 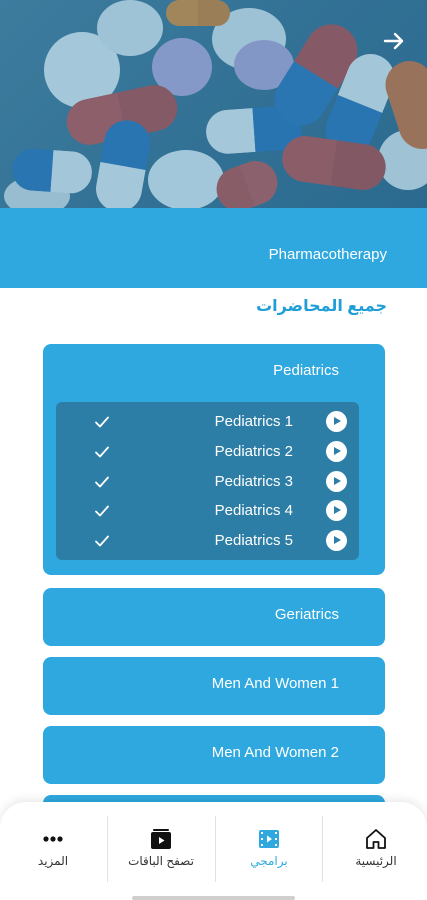 I want to click on lesson-row: Pediatrics 2, so click(x=207, y=453).